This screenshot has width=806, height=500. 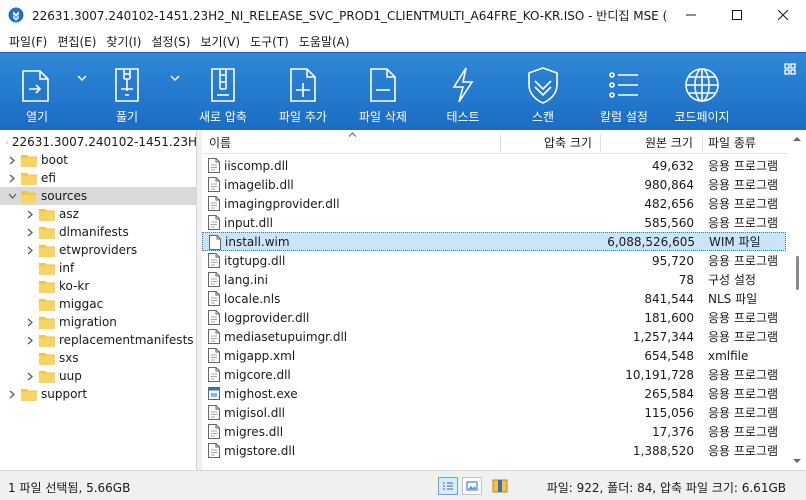 What do you see at coordinates (220, 41) in the screenshot?
I see `menu-view: 보기(V)` at bounding box center [220, 41].